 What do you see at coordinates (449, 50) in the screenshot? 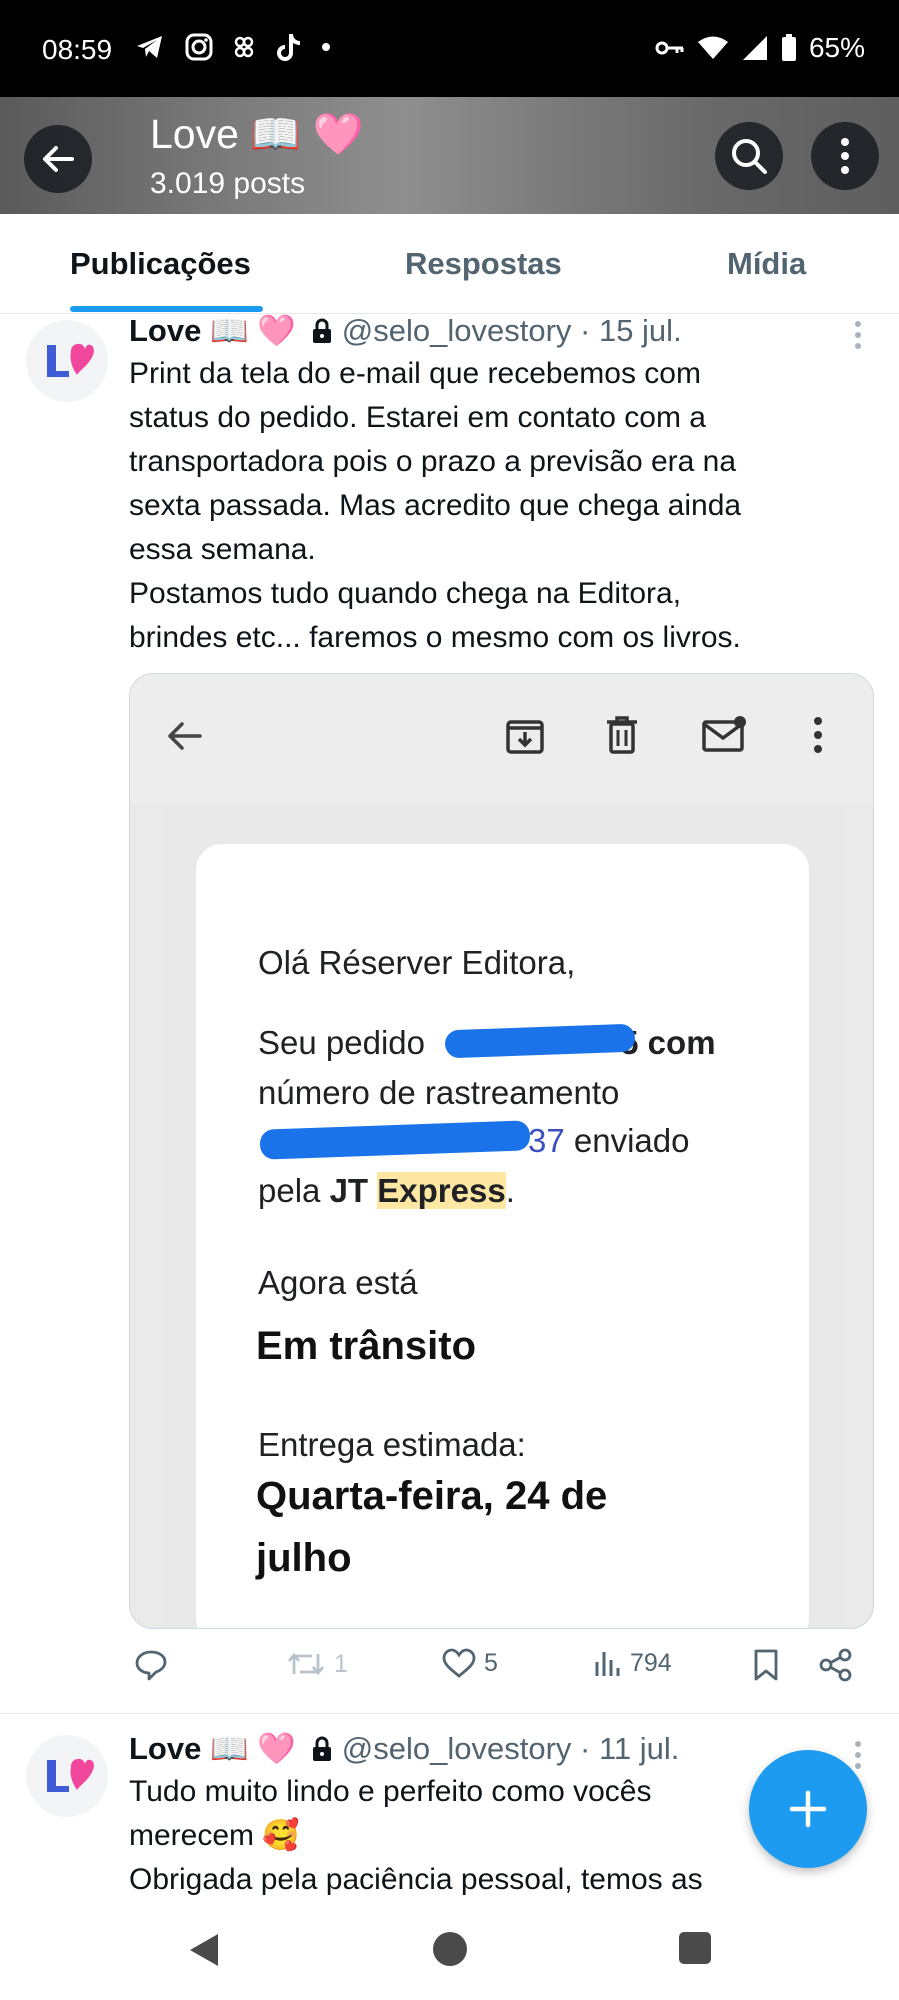
I see `status-bar: 08:59 65%` at bounding box center [449, 50].